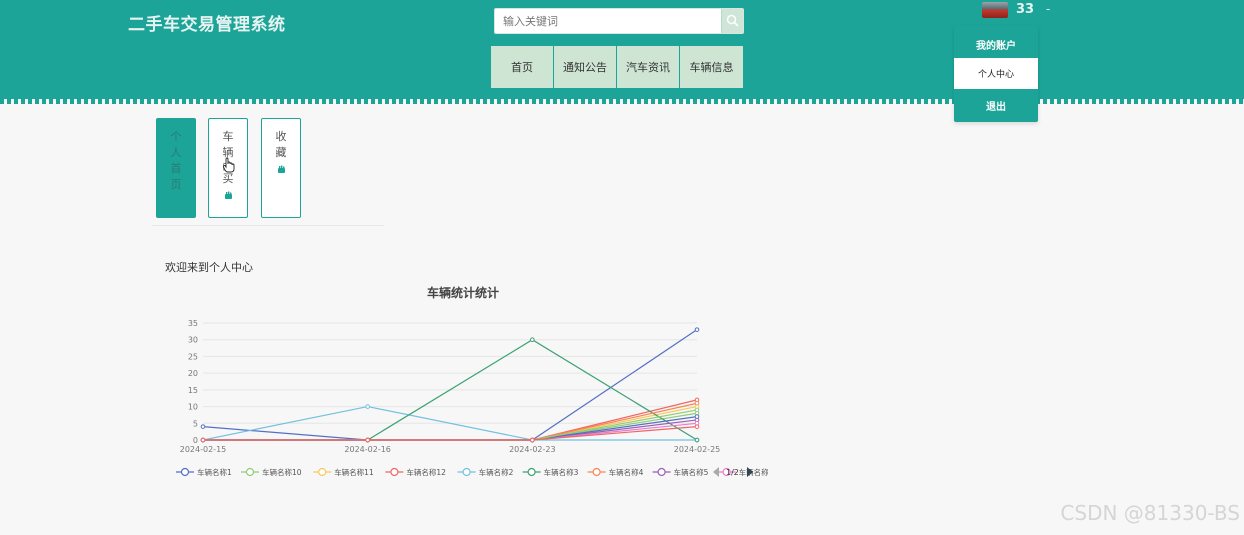 The width and height of the screenshot is (1244, 535). I want to click on avatar, so click(995, 10).